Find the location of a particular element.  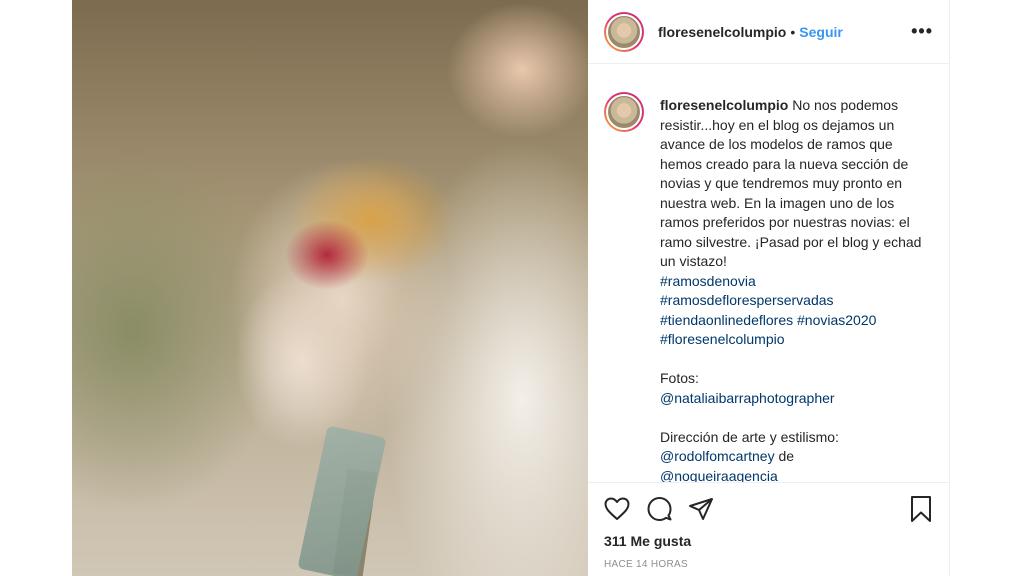

author-avatar is located at coordinates (624, 31).